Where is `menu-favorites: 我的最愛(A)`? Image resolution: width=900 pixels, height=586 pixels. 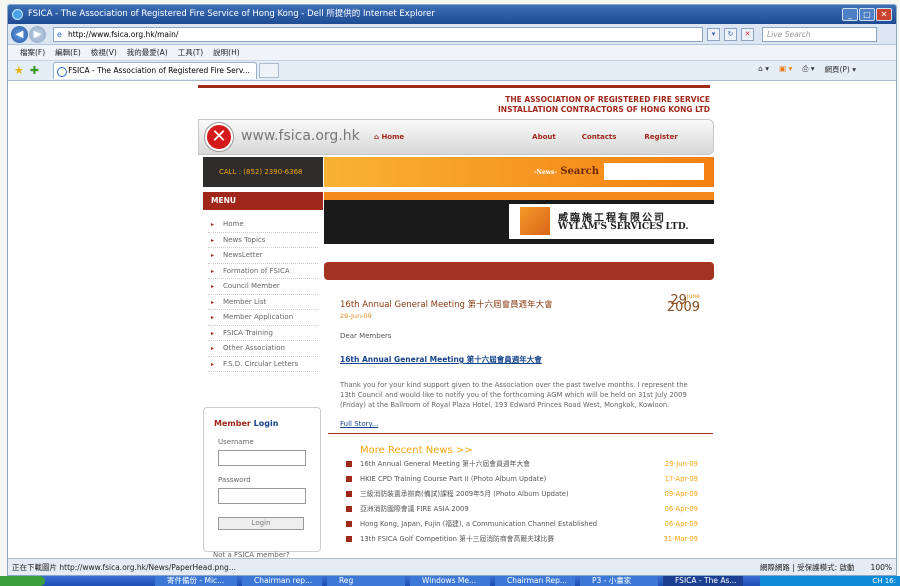
menu-favorites: 我的最愛(A) is located at coordinates (147, 52).